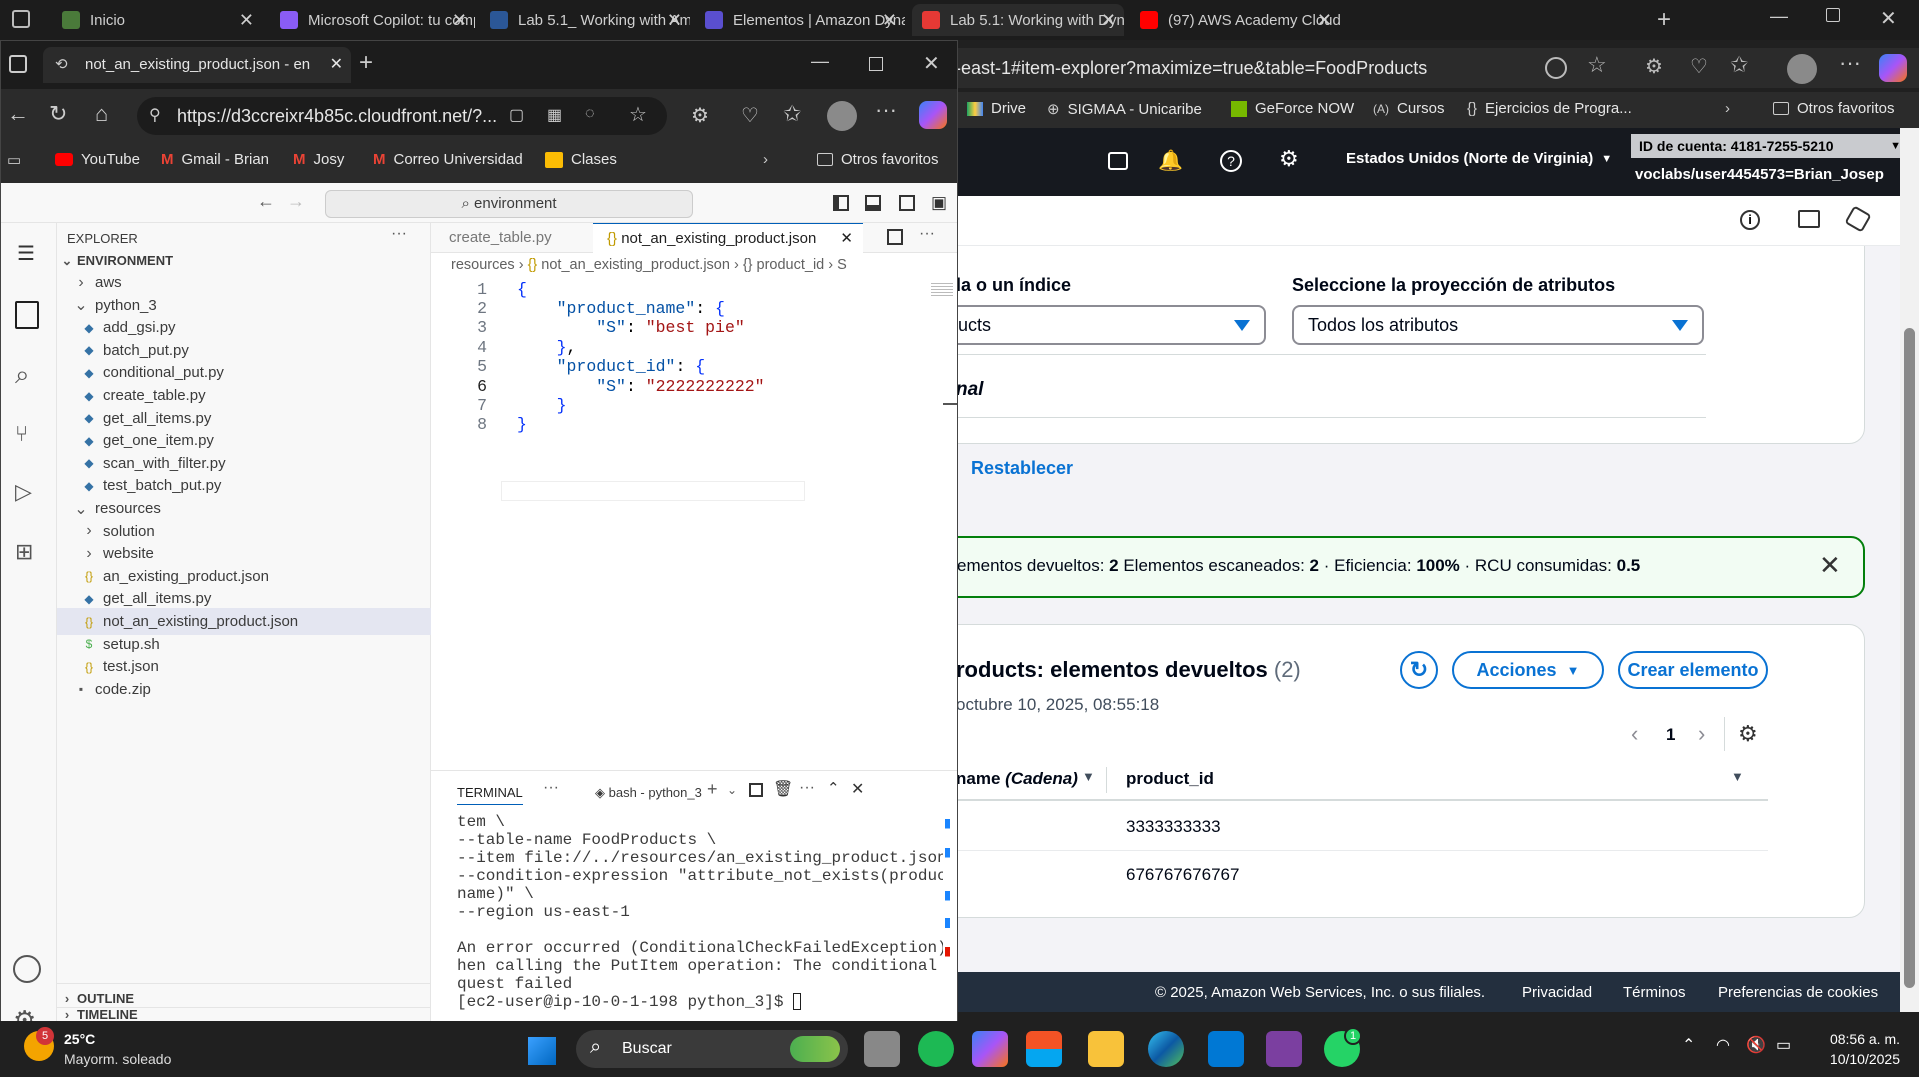 This screenshot has height=1077, width=1919. I want to click on chevron-down-icon: ⌄, so click(732, 790).